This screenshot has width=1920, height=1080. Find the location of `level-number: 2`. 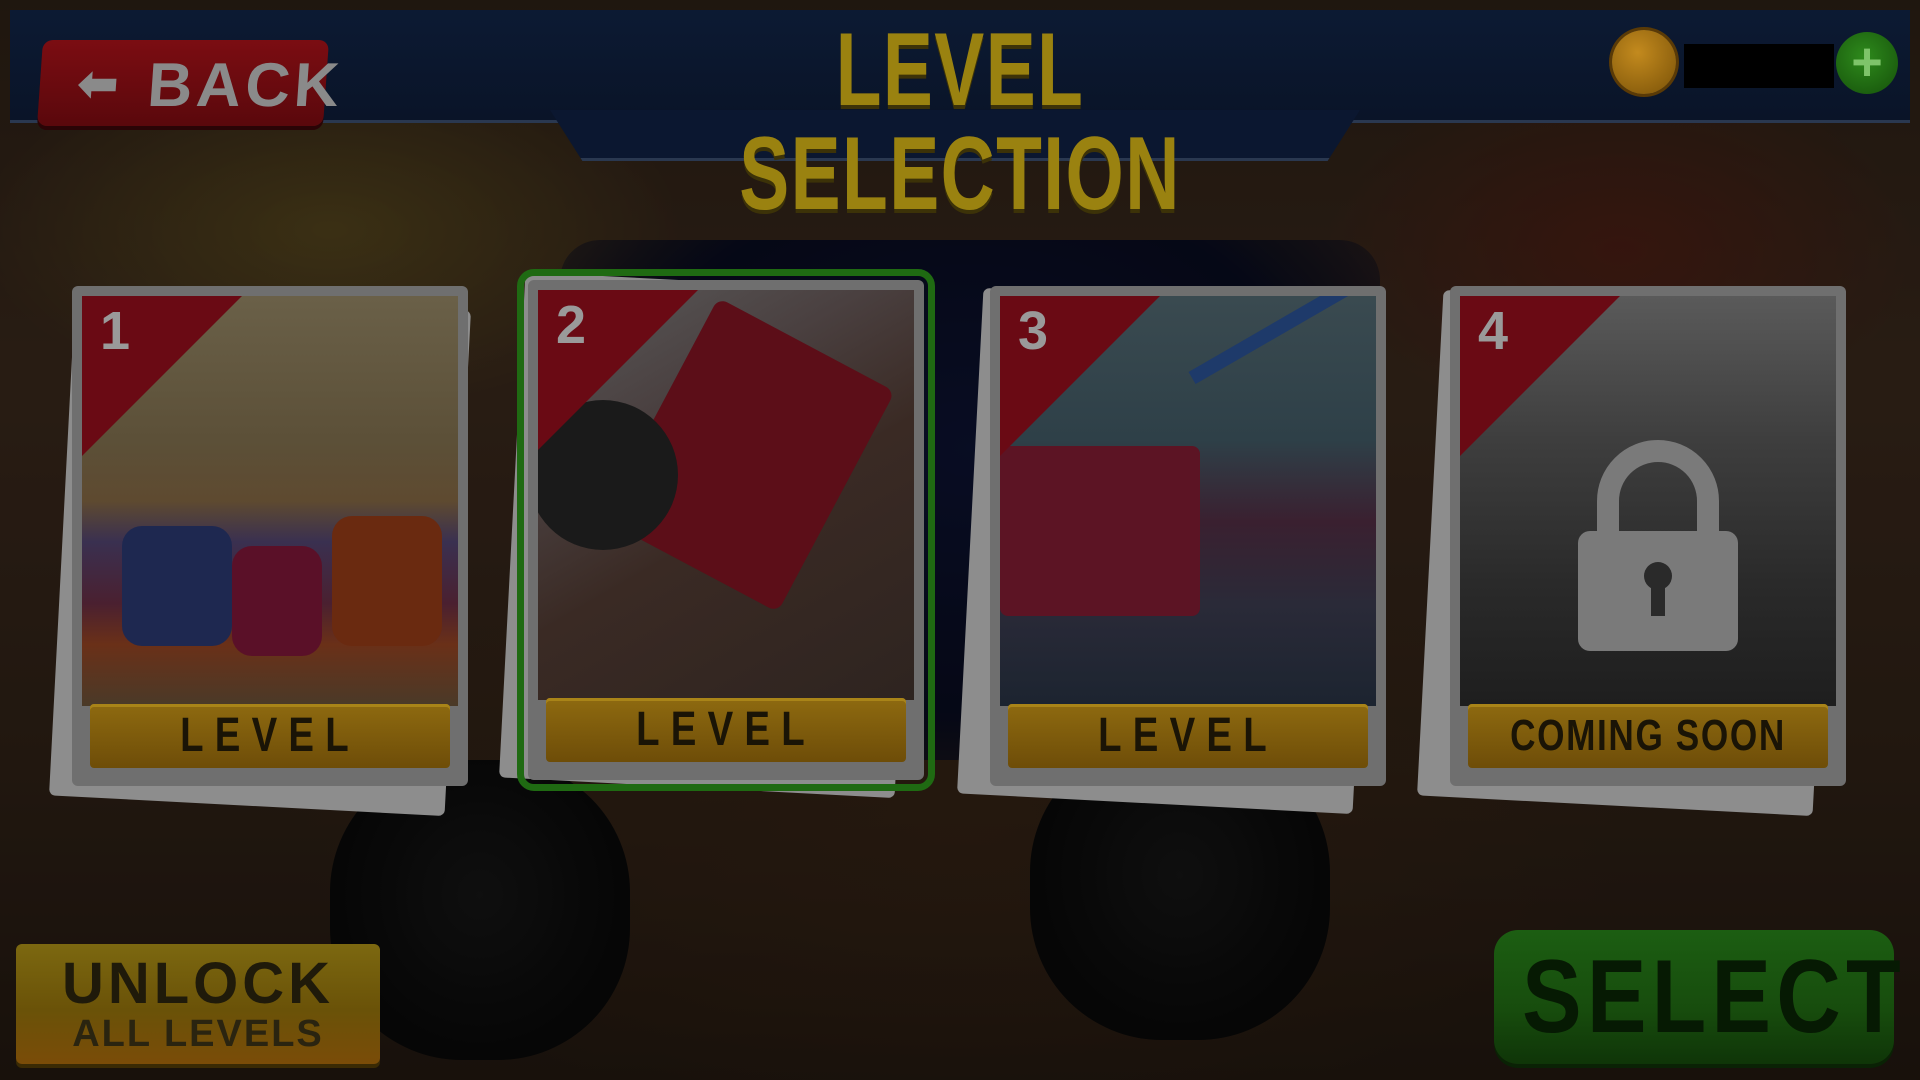

level-number: 2 is located at coordinates (571, 325).